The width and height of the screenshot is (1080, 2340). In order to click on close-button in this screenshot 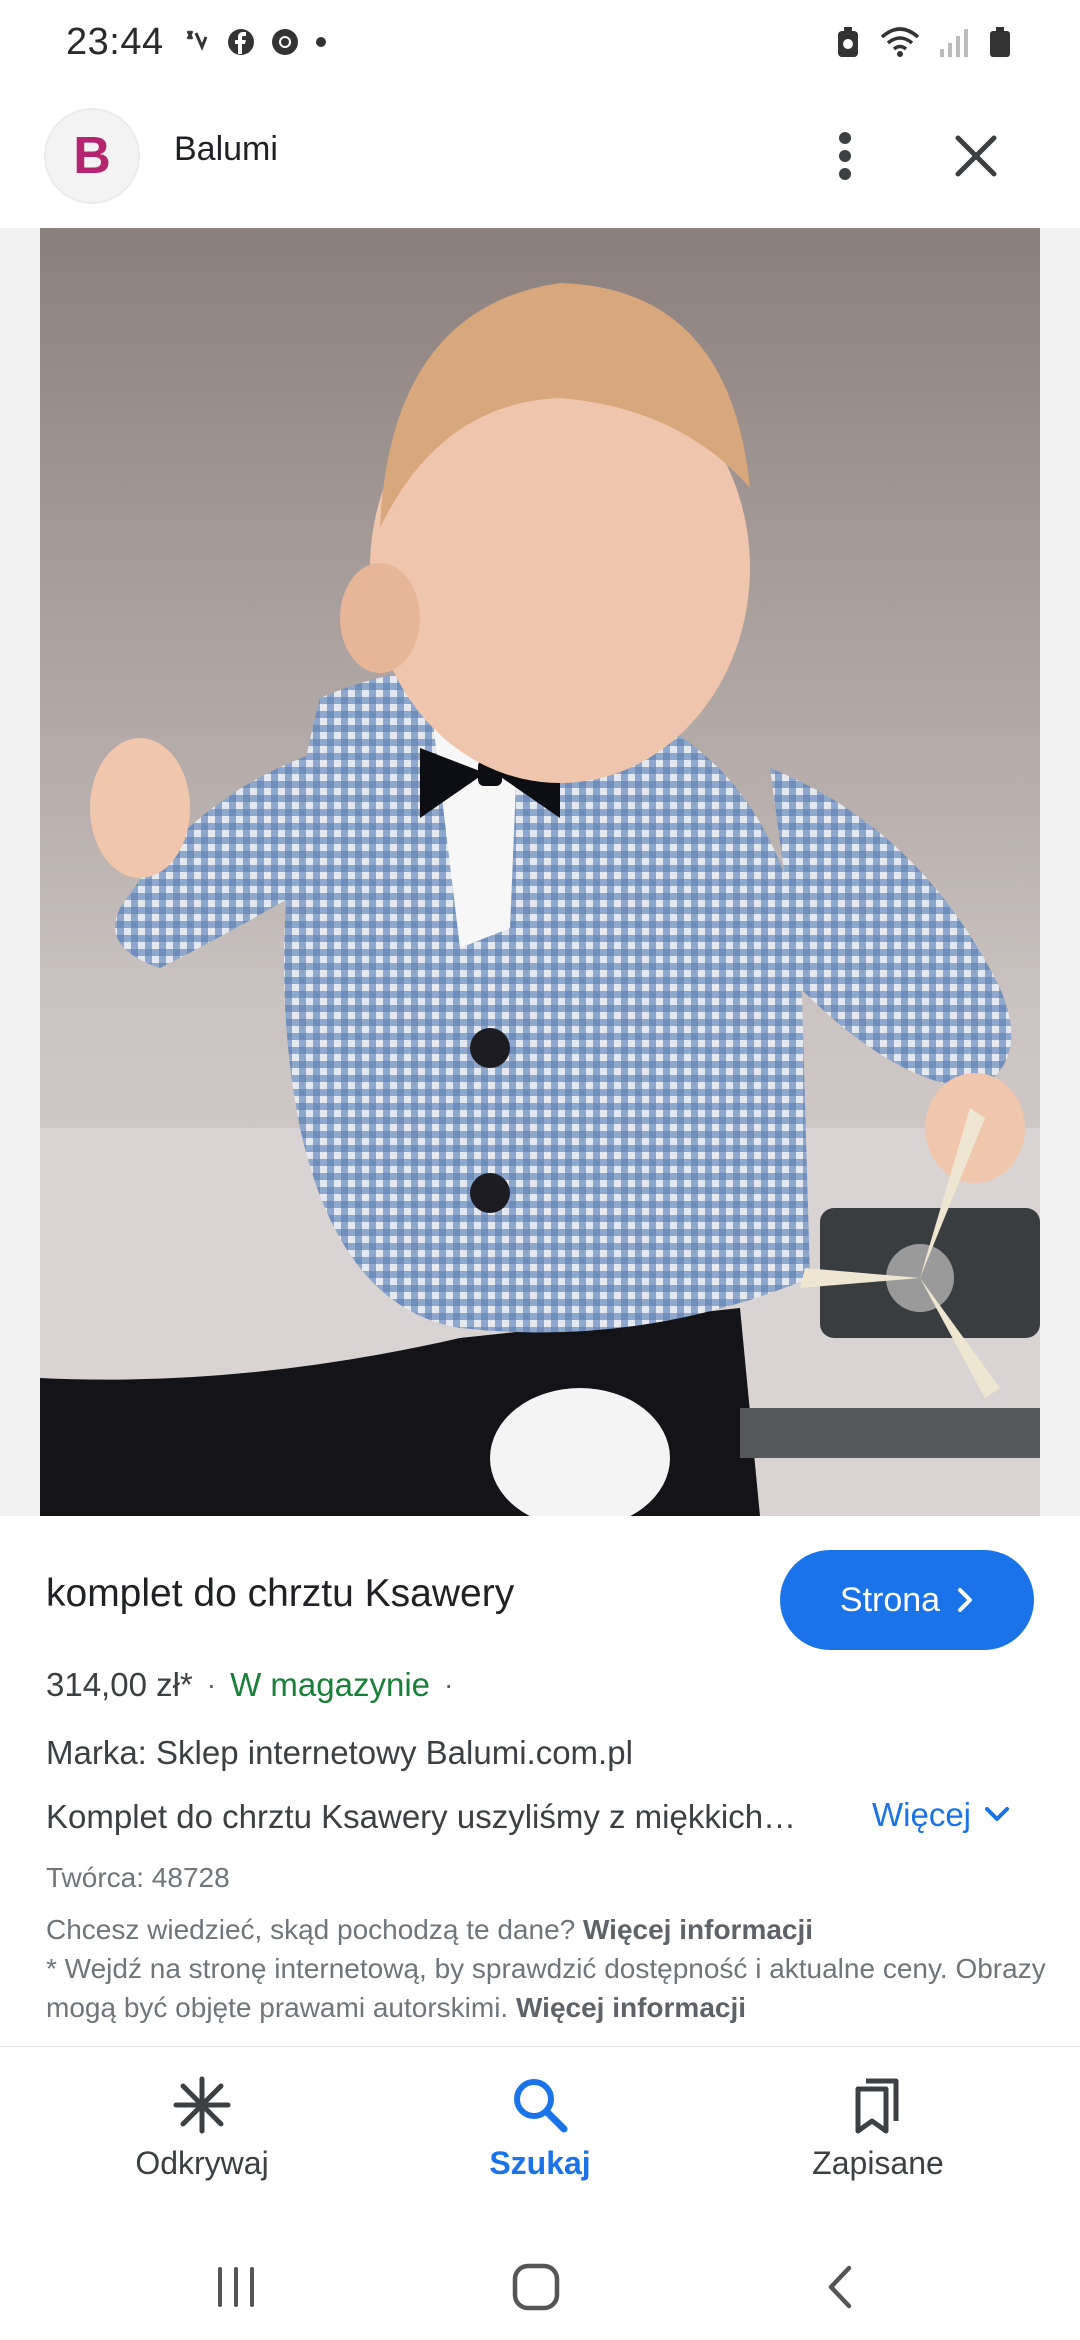, I will do `click(976, 156)`.